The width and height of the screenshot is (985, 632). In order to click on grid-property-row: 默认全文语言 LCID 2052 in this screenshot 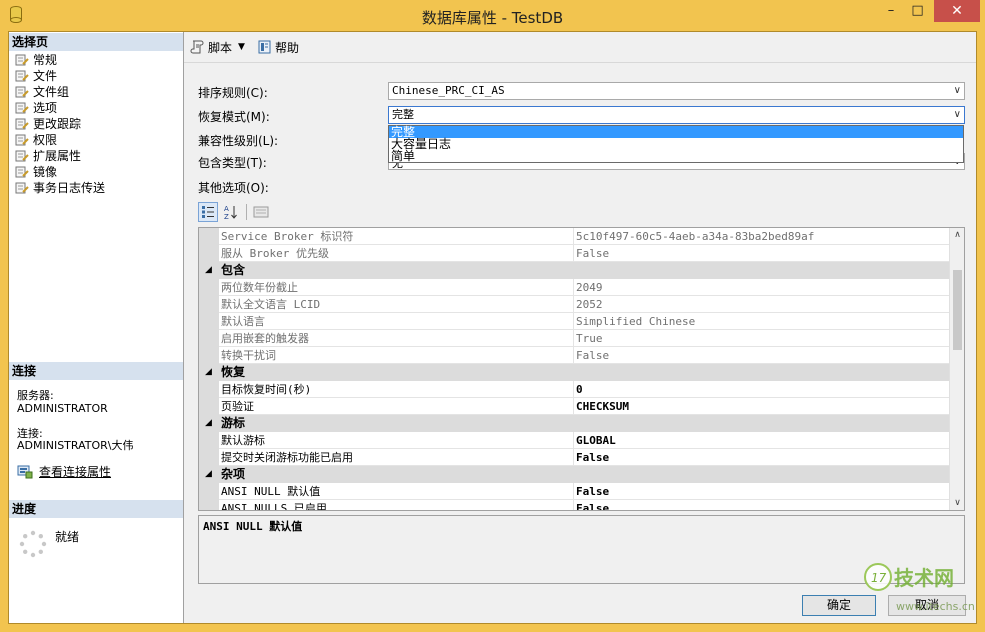, I will do `click(574, 304)`.